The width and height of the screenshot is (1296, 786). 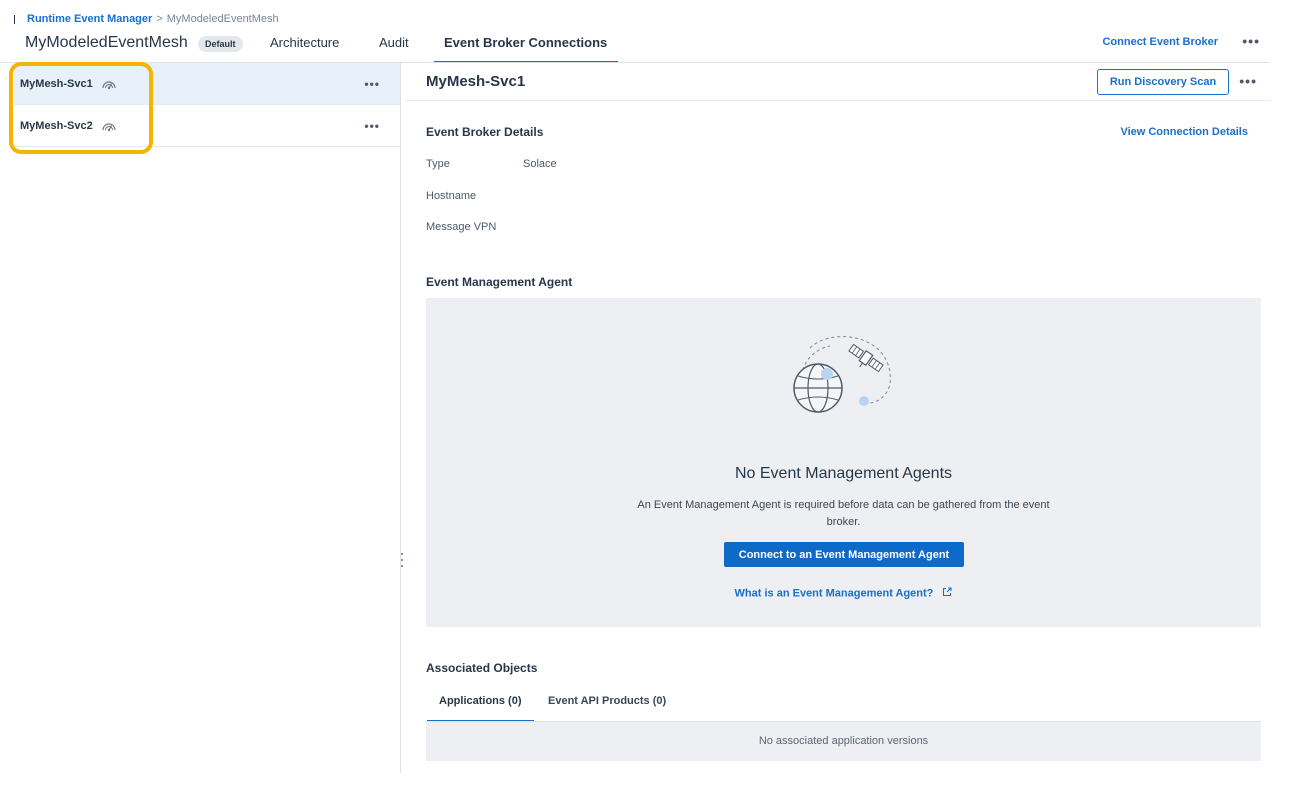 What do you see at coordinates (438, 164) in the screenshot?
I see `field-label-type: Type` at bounding box center [438, 164].